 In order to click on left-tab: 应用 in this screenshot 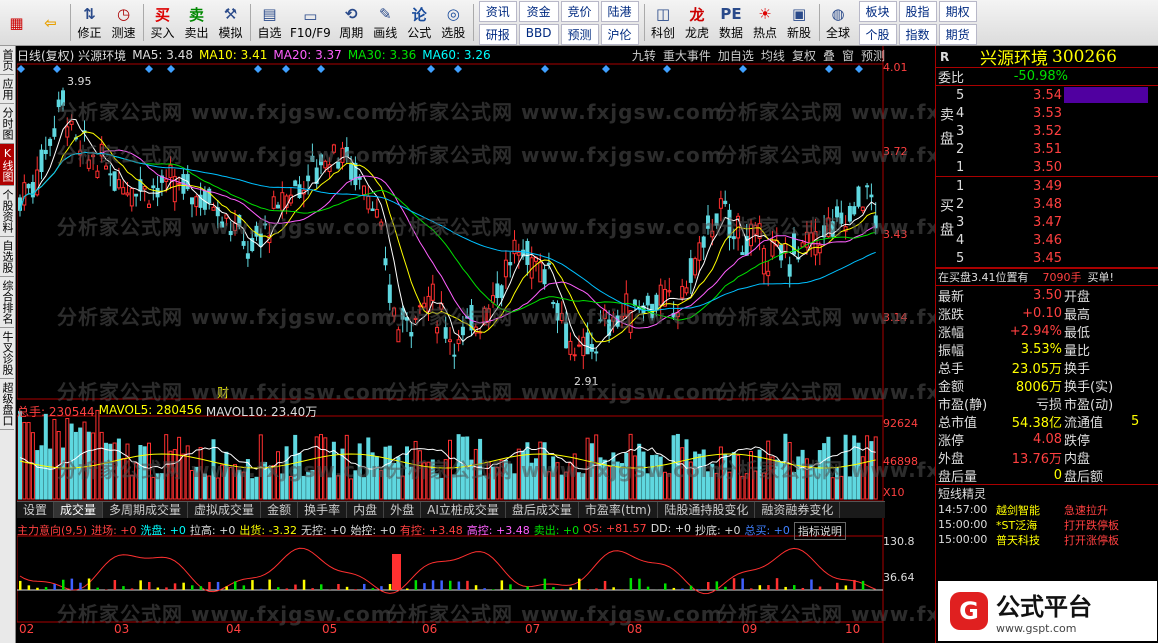, I will do `click(7, 89)`.